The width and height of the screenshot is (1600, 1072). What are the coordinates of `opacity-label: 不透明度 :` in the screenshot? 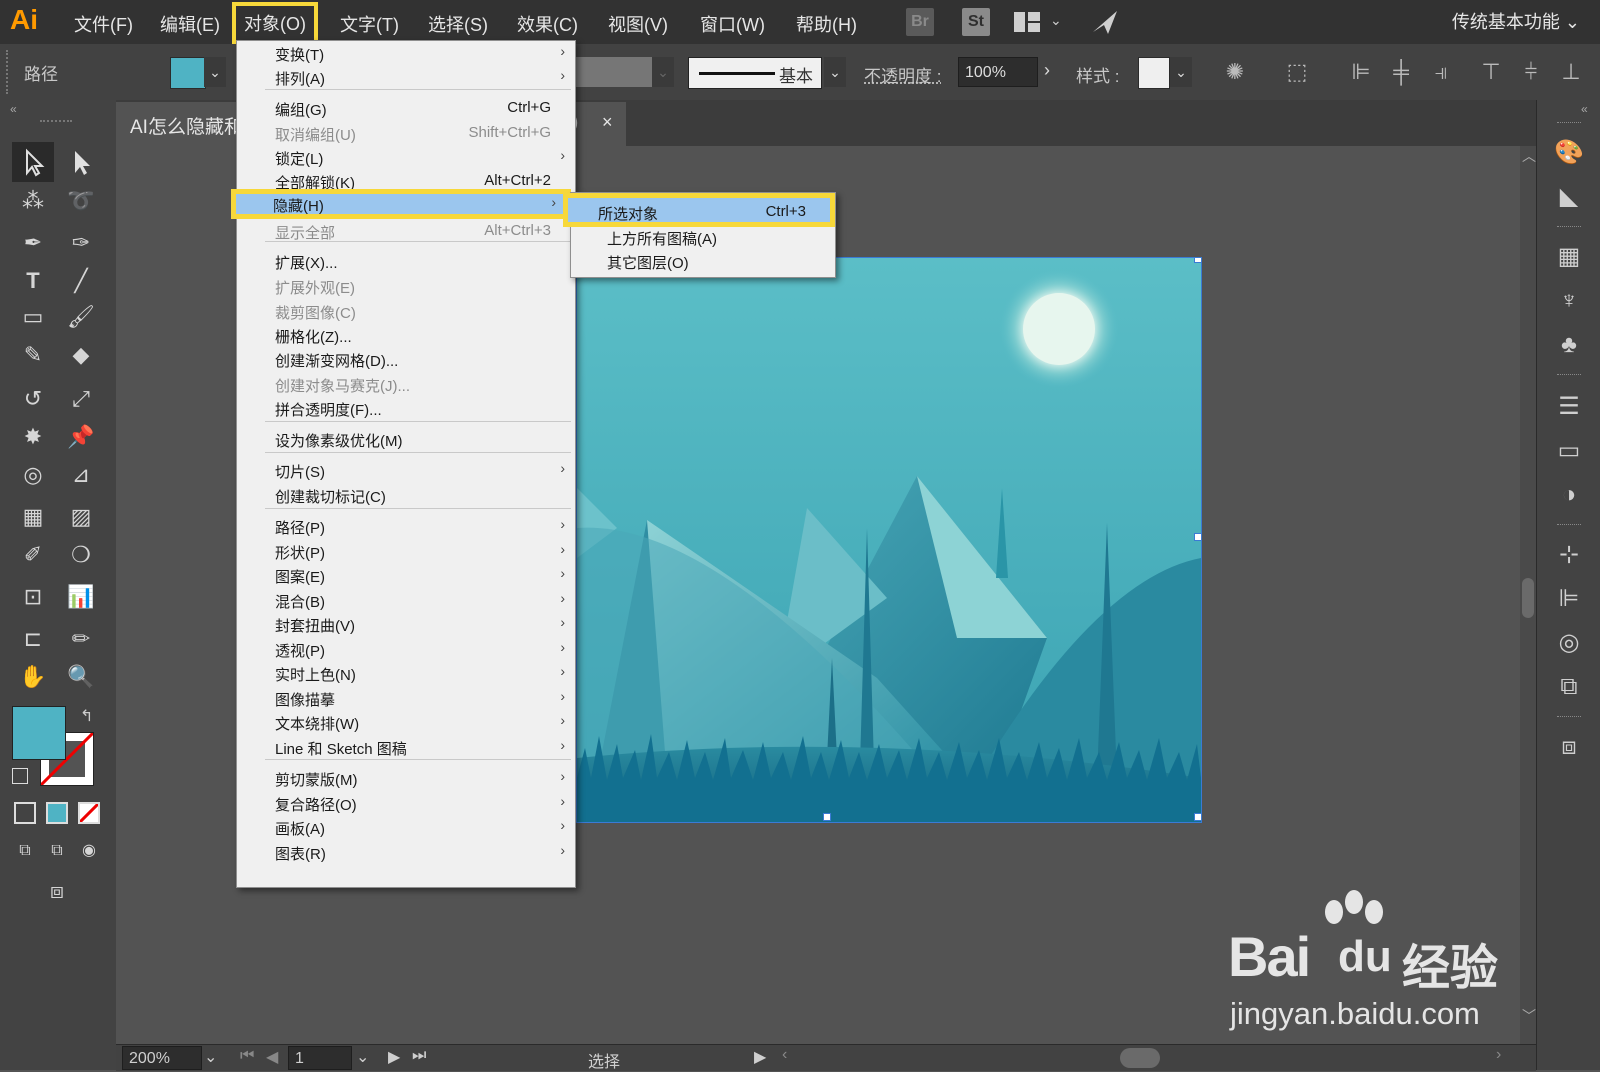 It's located at (902, 74).